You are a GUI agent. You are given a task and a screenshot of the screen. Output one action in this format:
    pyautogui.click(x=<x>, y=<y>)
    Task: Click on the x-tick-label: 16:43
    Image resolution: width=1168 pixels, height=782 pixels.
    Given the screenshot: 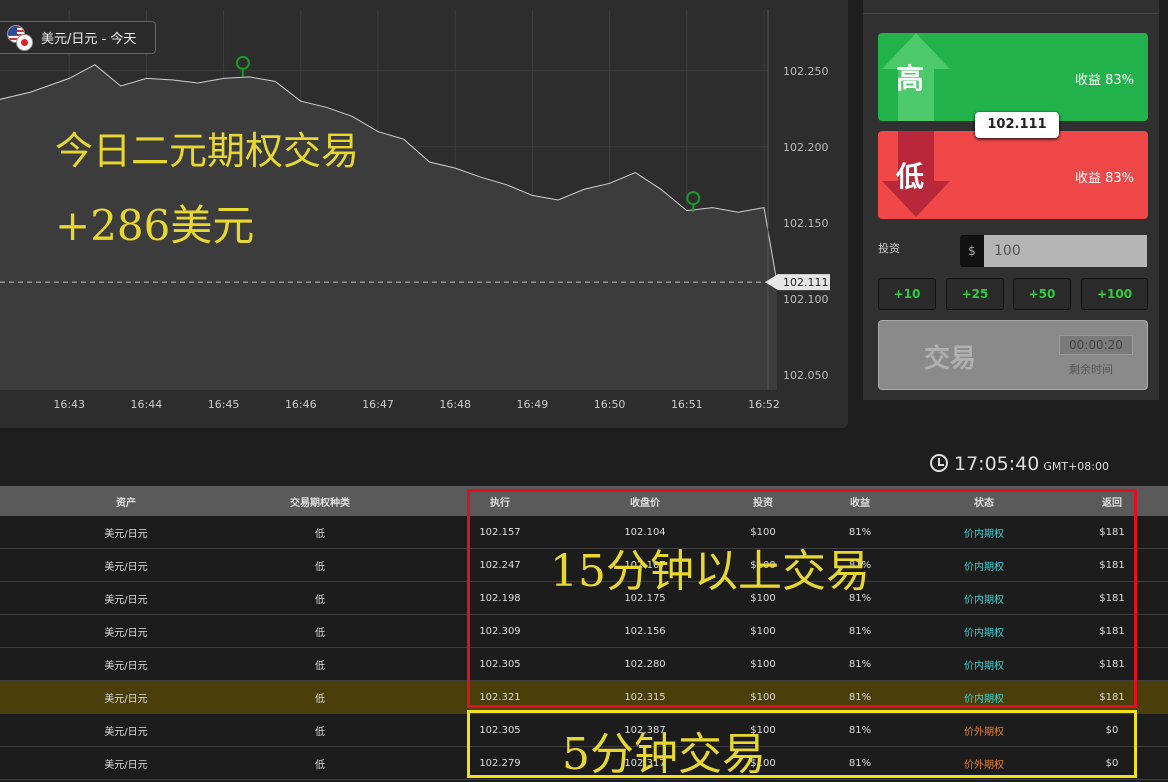 What is the action you would take?
    pyautogui.click(x=69, y=404)
    